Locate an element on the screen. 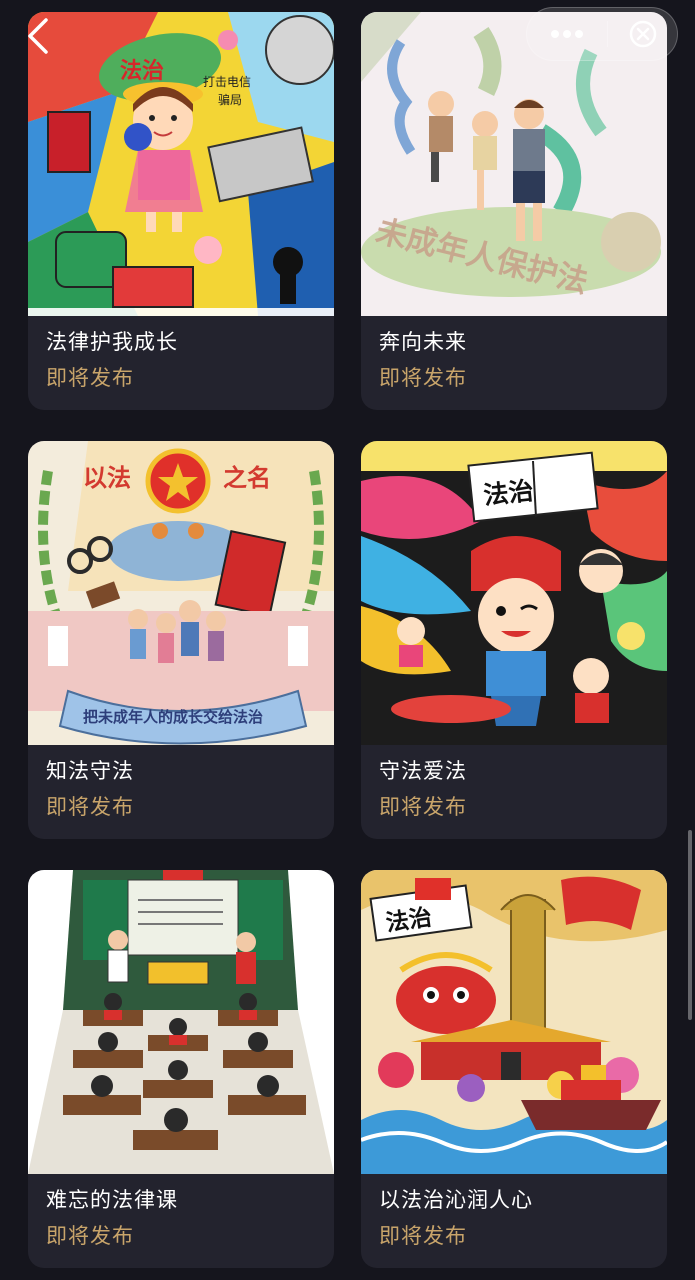 This screenshot has width=695, height=1280. card-zhi-fa-shou-fa: 以法 之名 把未成年人的成长交给法治 知法守法 即将发布 is located at coordinates (181, 640).